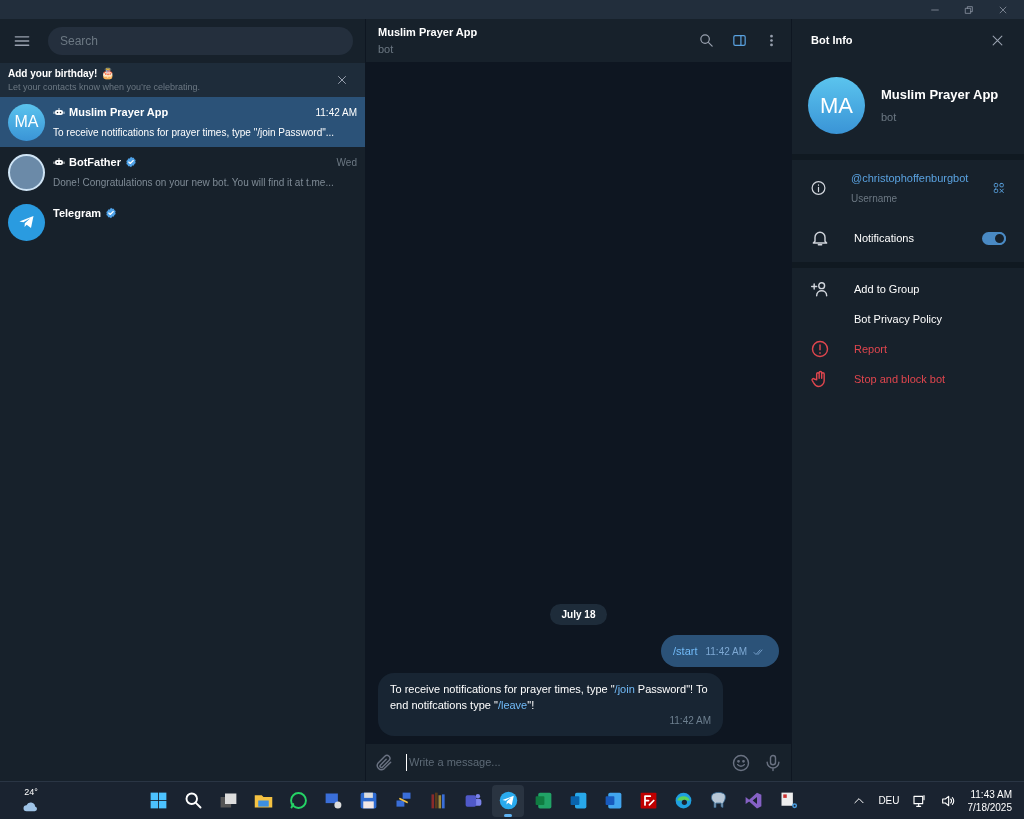 This screenshot has width=1024, height=819. Describe the element at coordinates (386, 49) in the screenshot. I see `chat-subtitle: bot` at that location.